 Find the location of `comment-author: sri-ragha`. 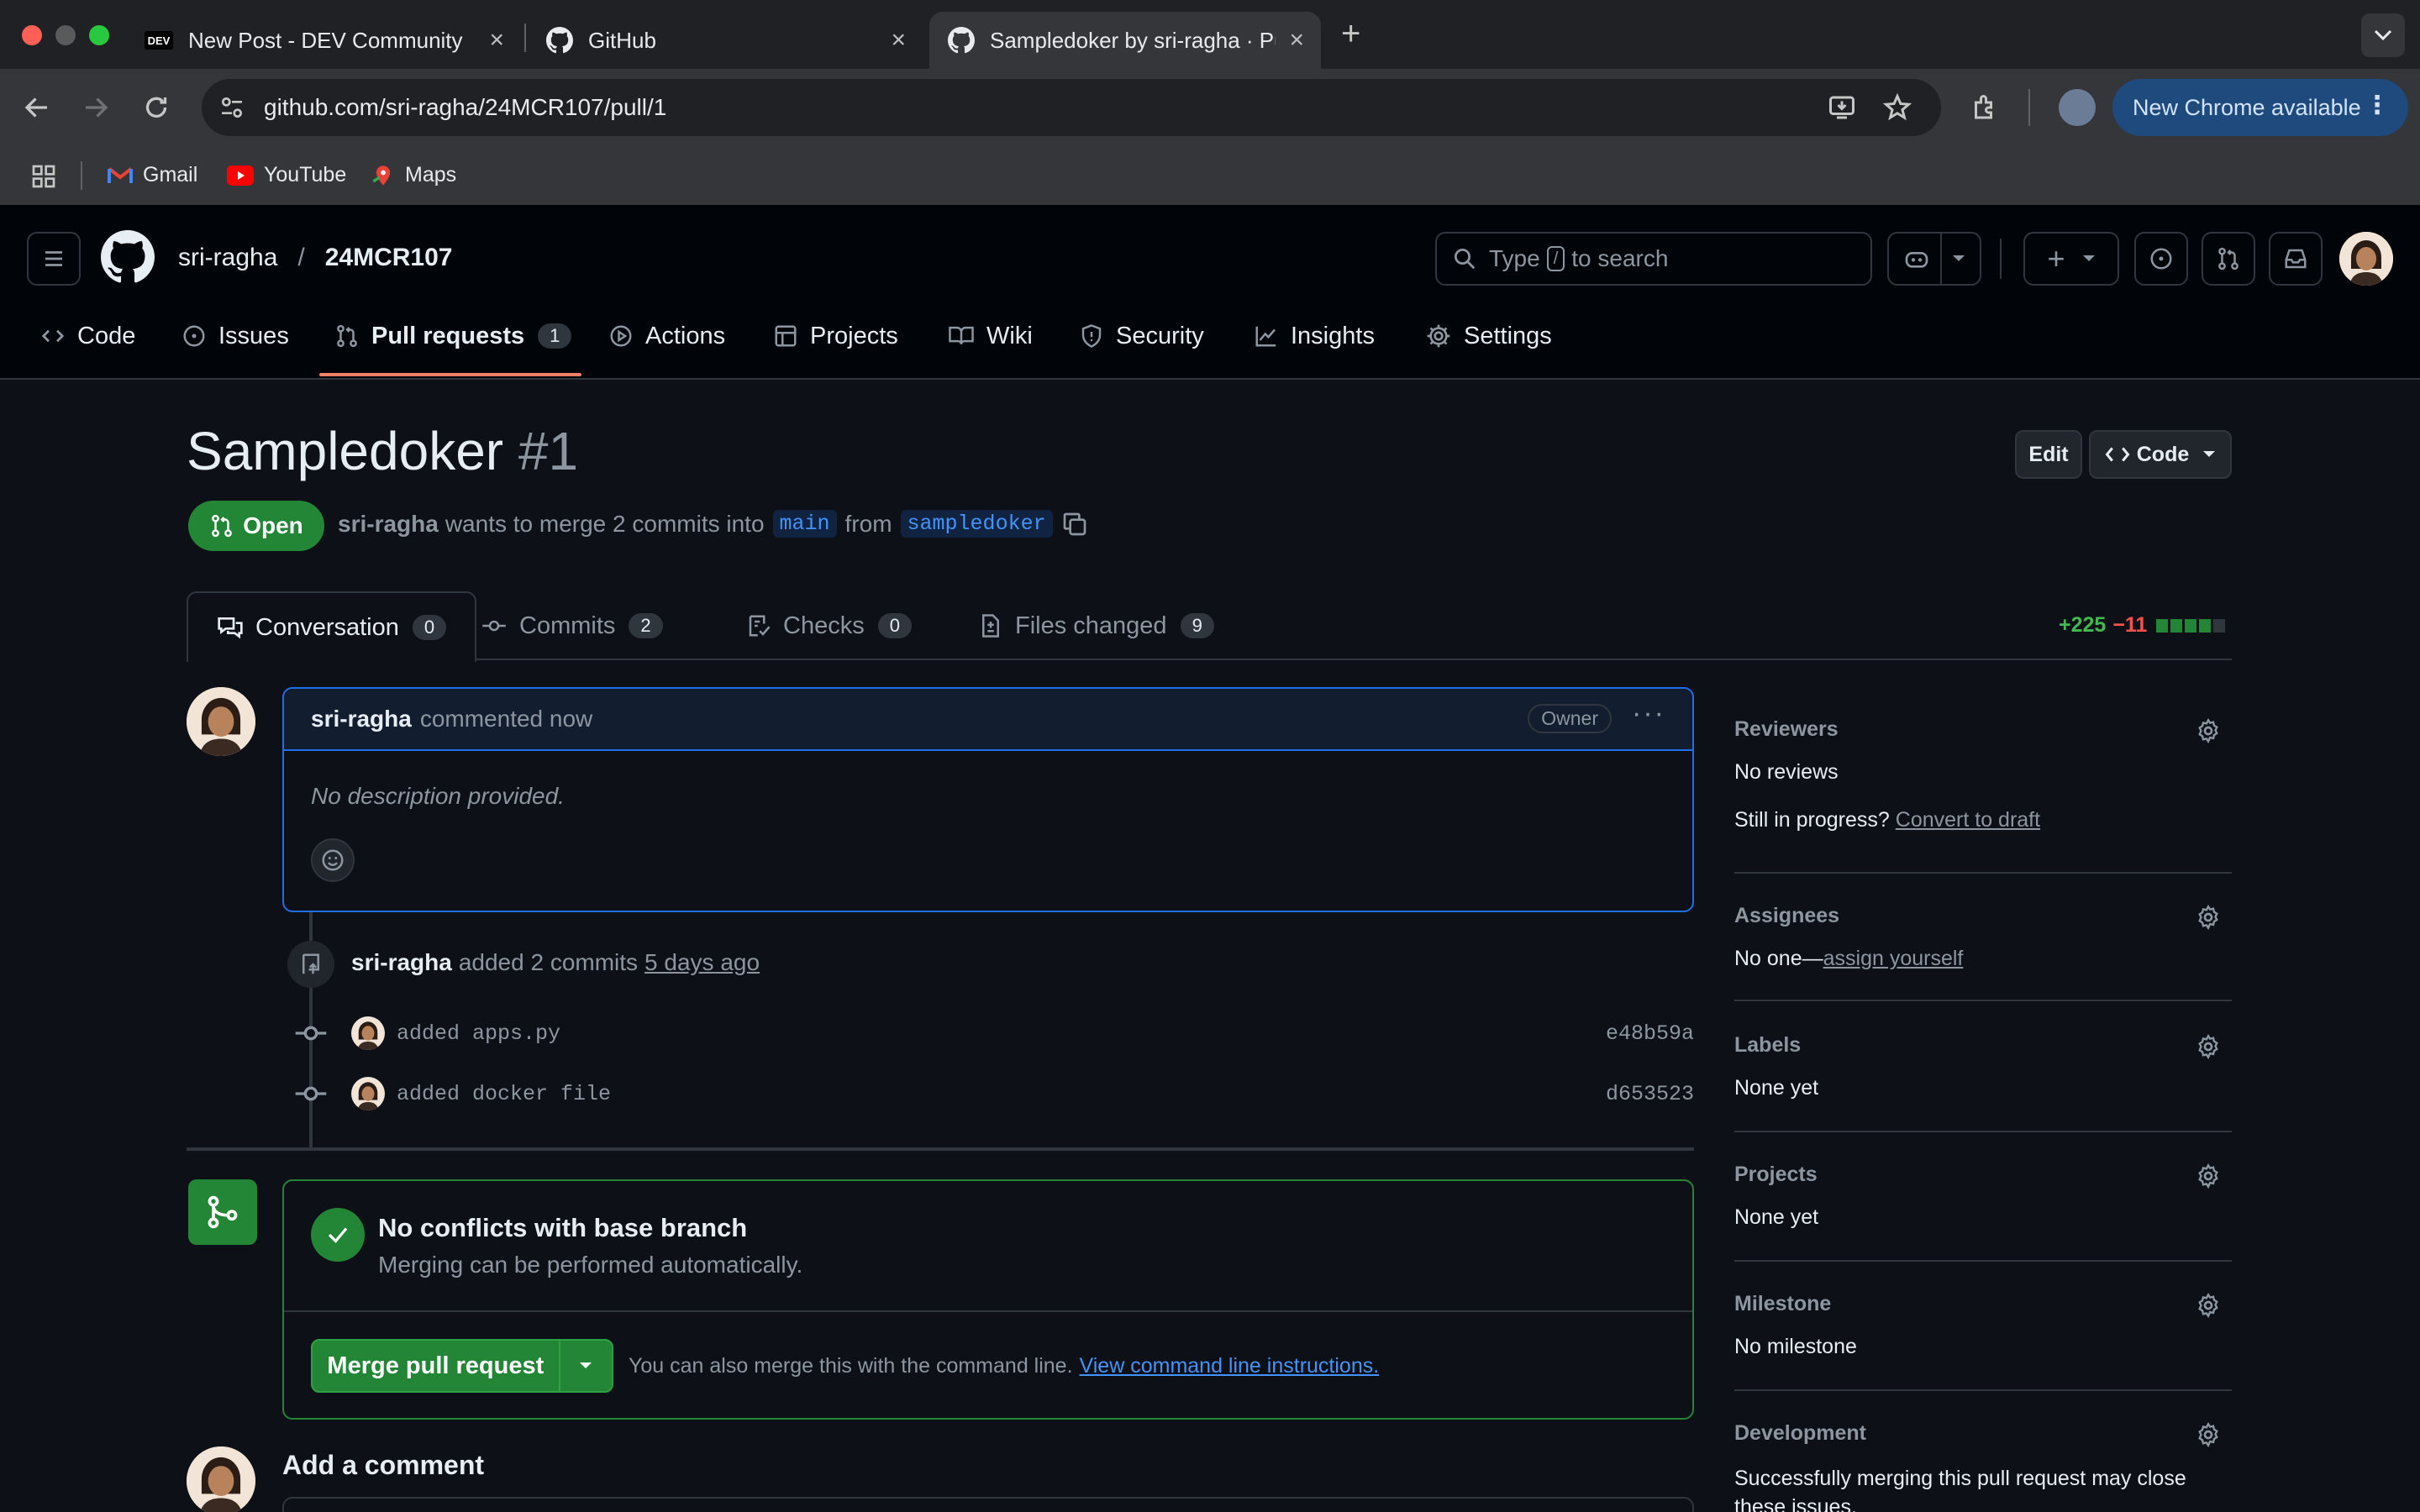

comment-author: sri-ragha is located at coordinates (361, 719).